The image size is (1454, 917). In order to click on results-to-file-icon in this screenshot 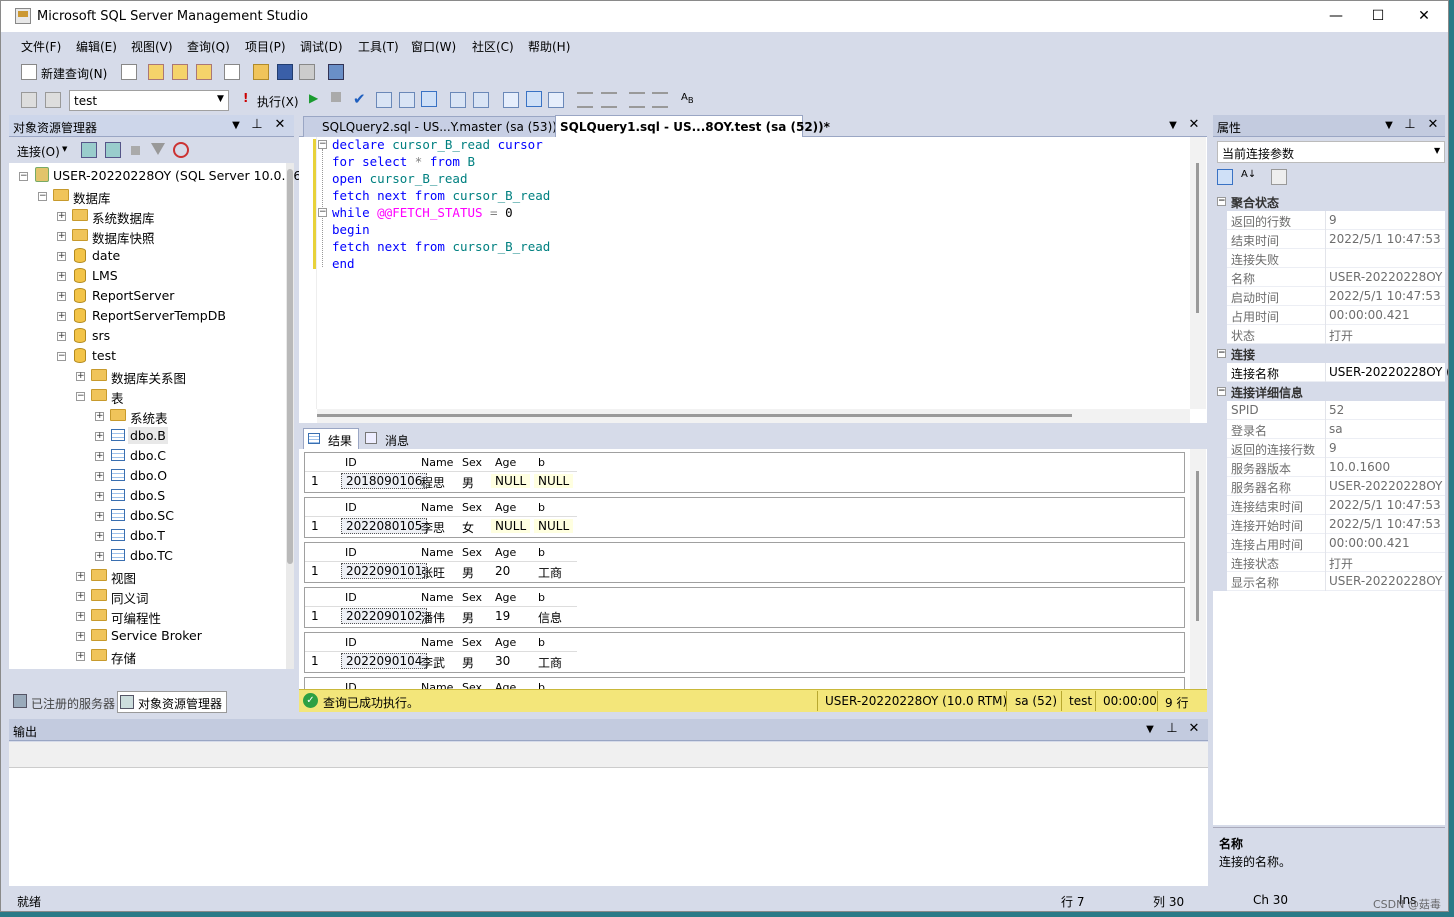, I will do `click(556, 100)`.